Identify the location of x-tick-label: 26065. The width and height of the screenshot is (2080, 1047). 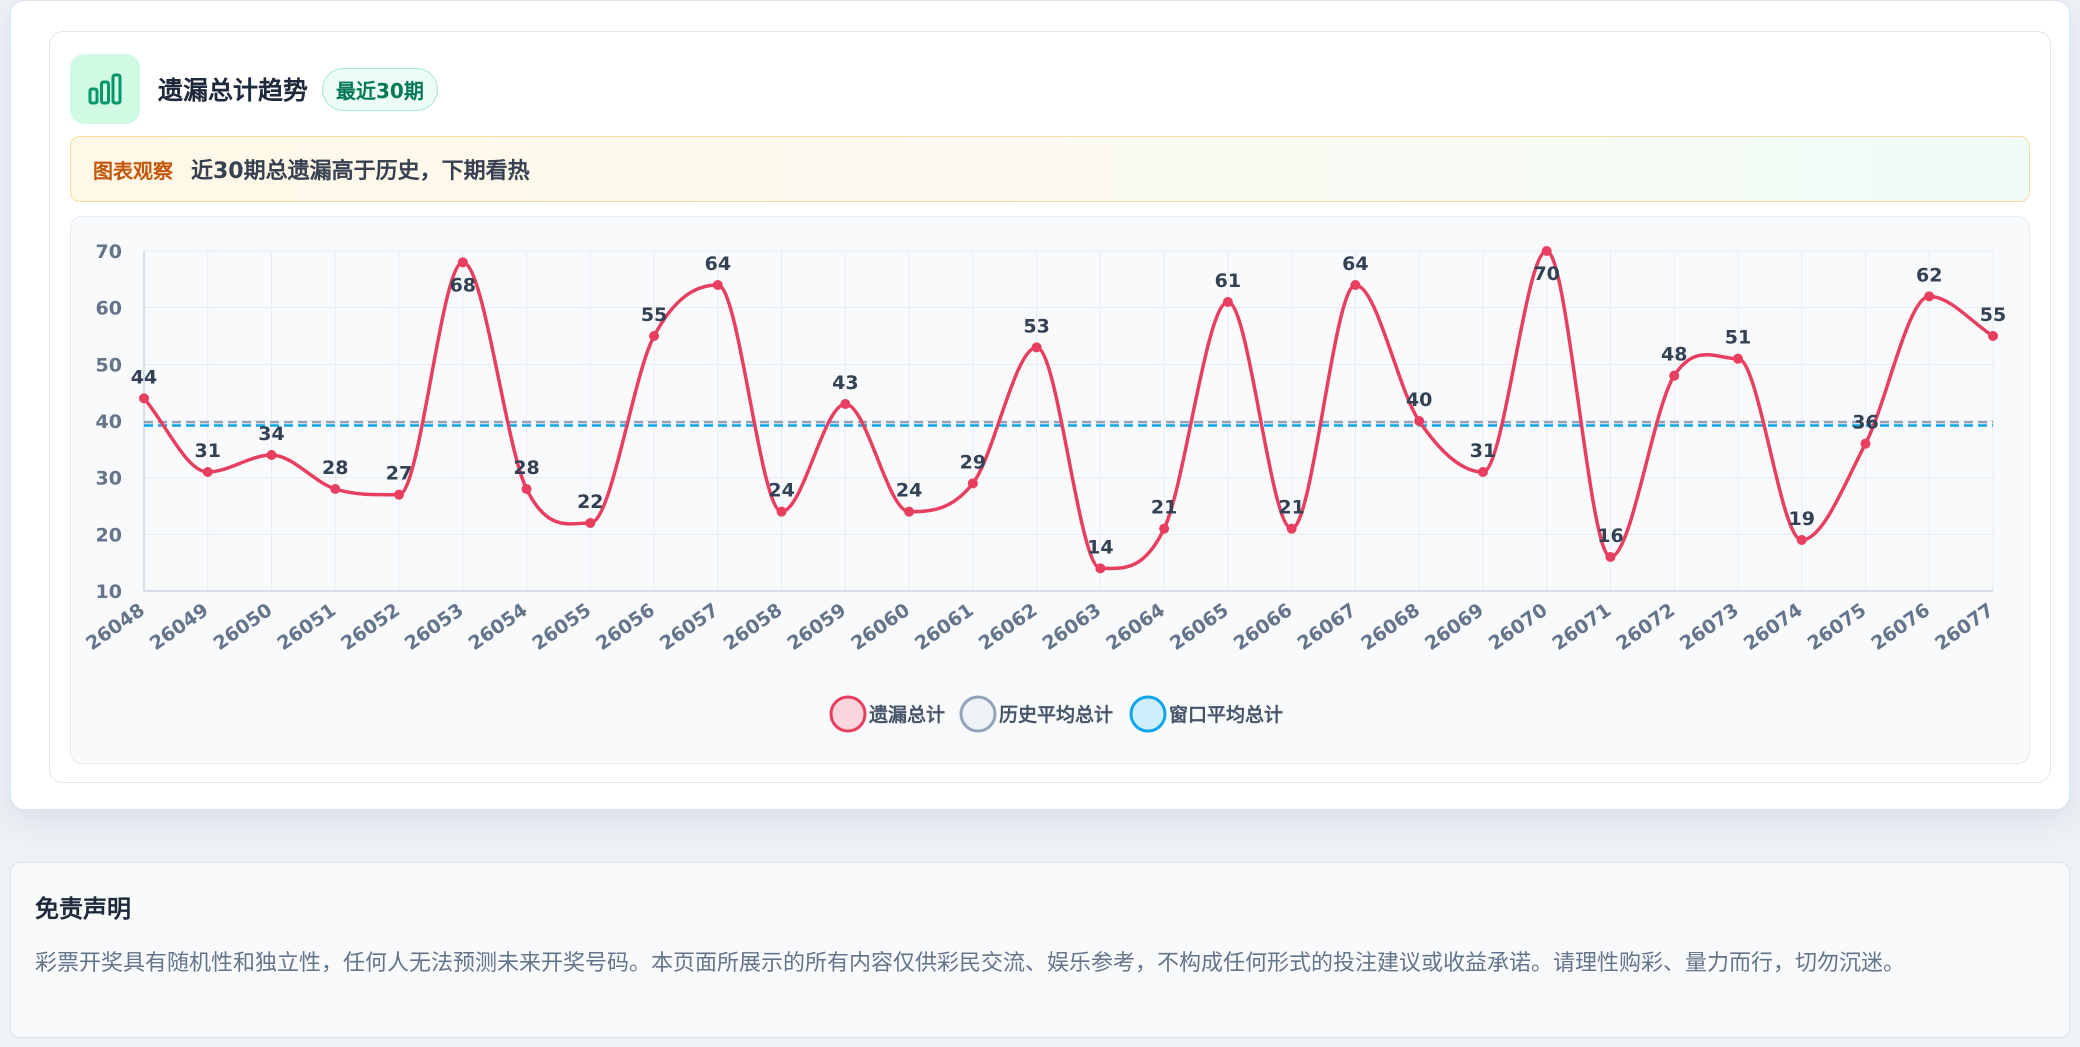
(1199, 627).